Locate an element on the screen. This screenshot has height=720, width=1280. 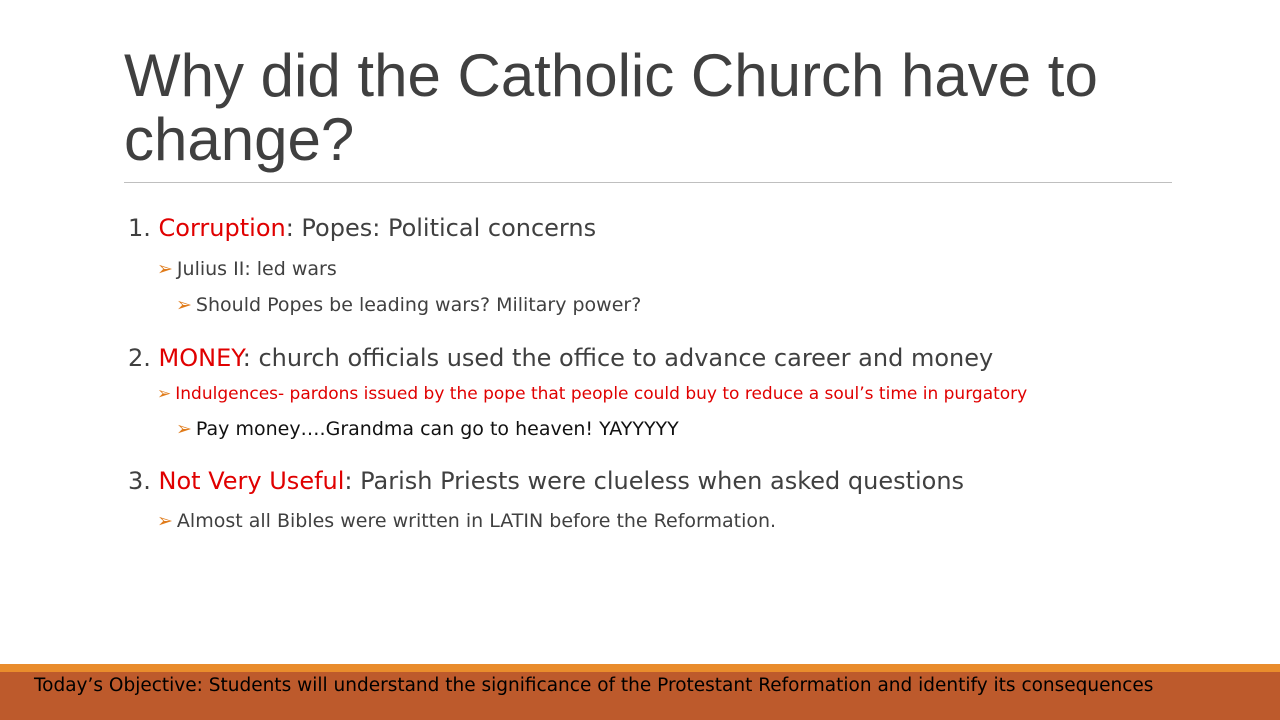
point-1-number: 1. is located at coordinates (139, 228).